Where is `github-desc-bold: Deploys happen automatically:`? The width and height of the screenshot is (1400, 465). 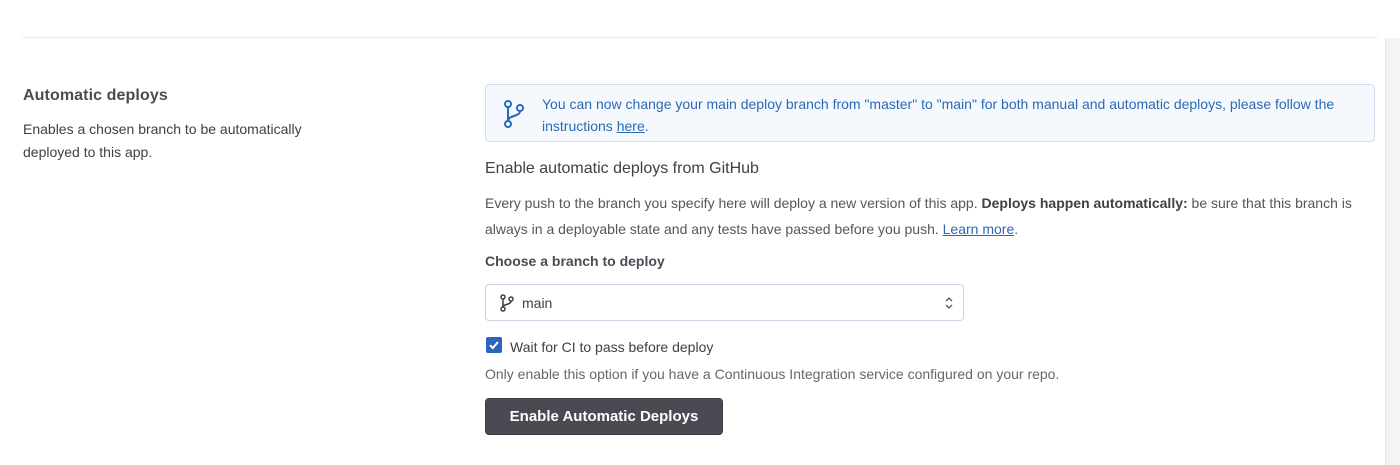
github-desc-bold: Deploys happen automatically: is located at coordinates (1084, 203).